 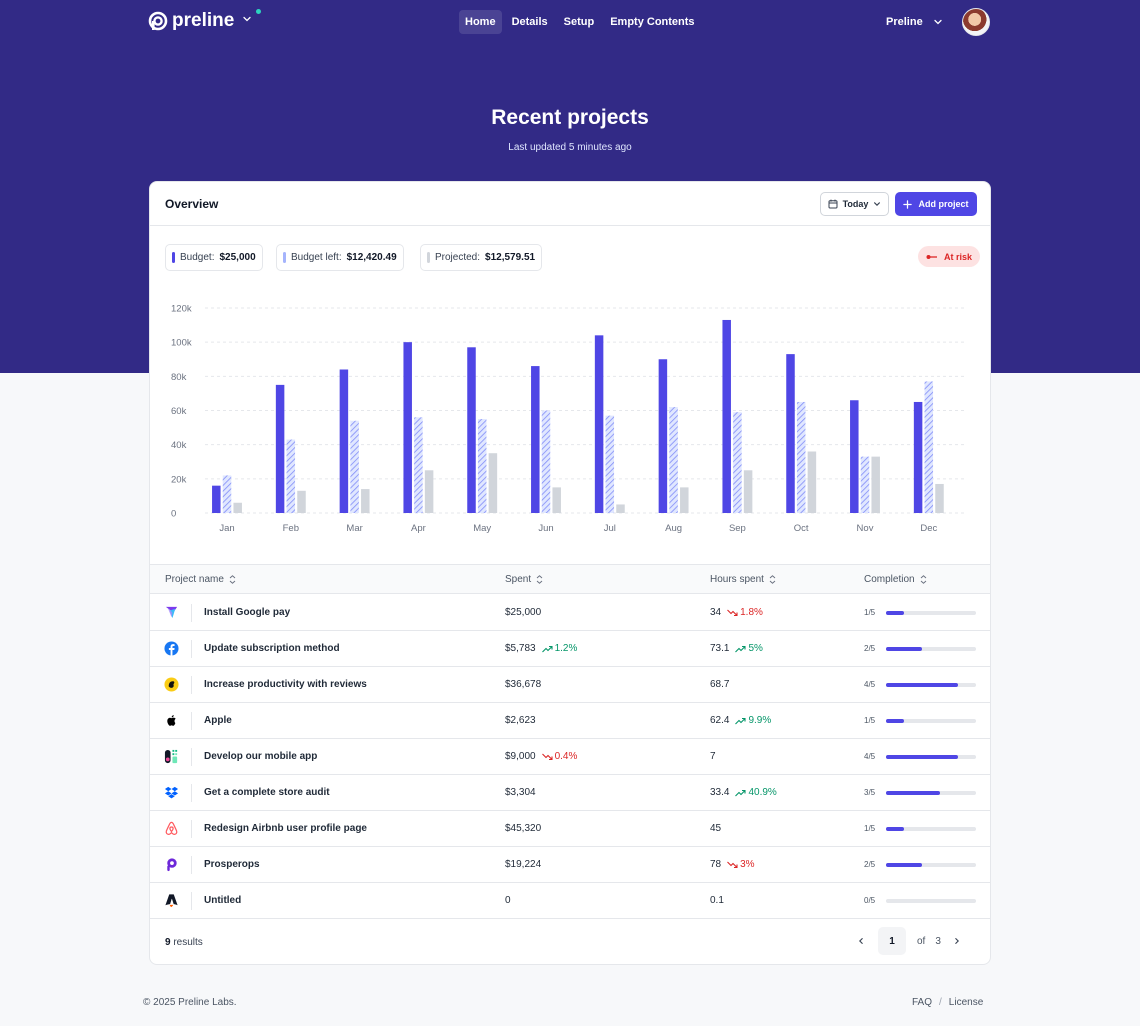 I want to click on x-tick-label: Jun, so click(x=545, y=528).